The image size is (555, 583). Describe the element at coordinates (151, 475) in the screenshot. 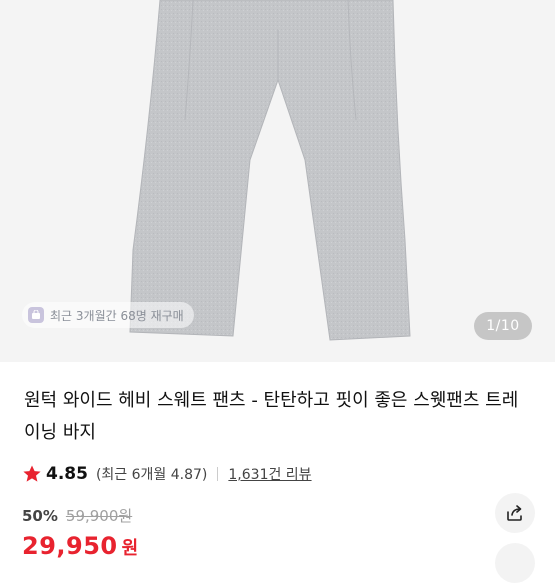

I see `recent-rating: (최근 6개월 4.87)` at that location.